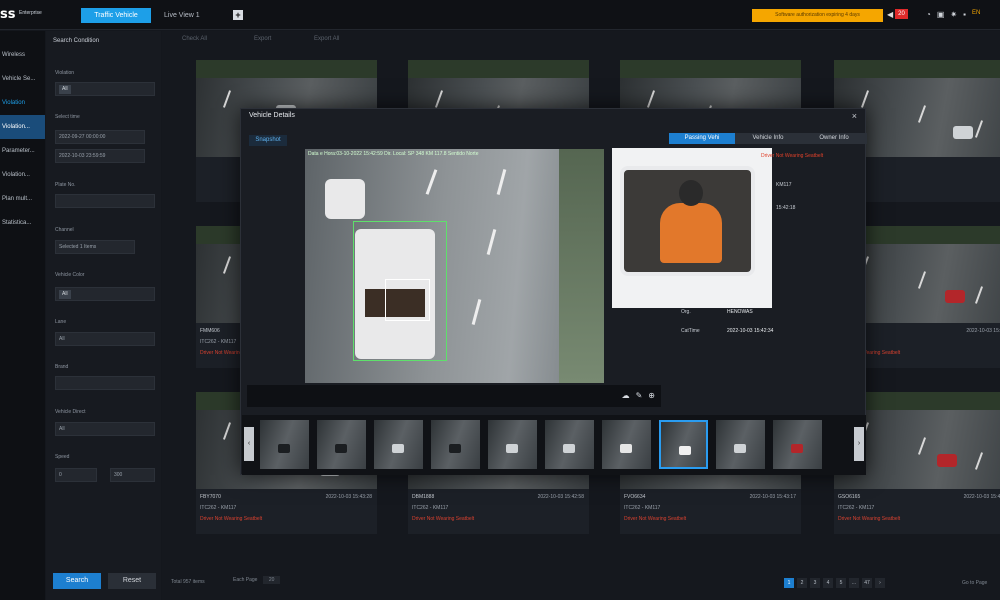 The height and width of the screenshot is (600, 1000). What do you see at coordinates (65, 185) in the screenshot?
I see `plate-label: Plate No.` at bounding box center [65, 185].